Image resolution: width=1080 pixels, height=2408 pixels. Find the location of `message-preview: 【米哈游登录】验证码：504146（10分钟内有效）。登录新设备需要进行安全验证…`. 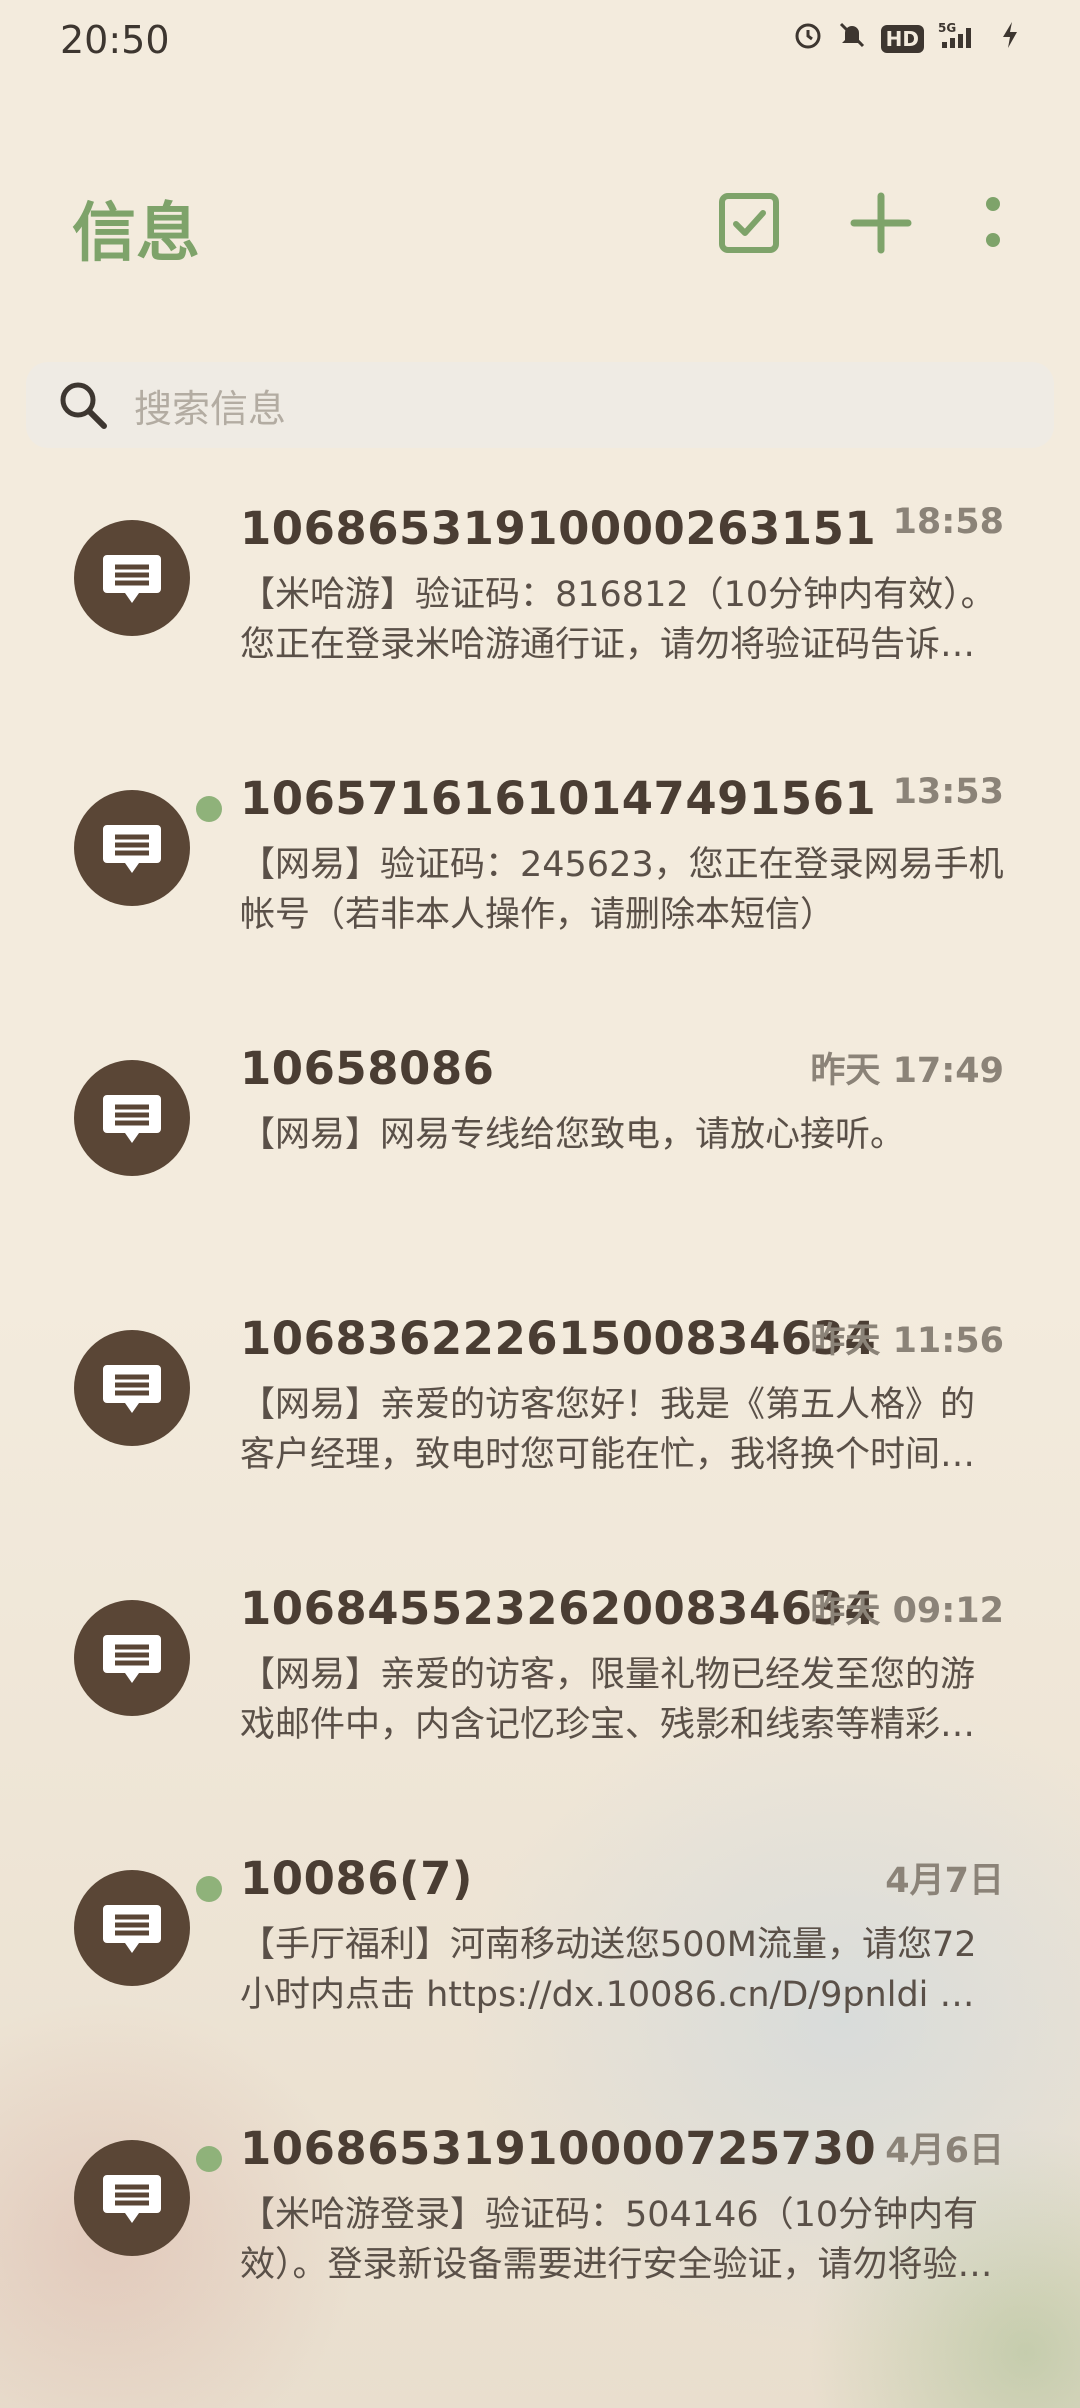

message-preview: 【米哈游登录】验证码：504146（10分钟内有效）。登录新设备需要进行安全验证… is located at coordinates (616, 2240).